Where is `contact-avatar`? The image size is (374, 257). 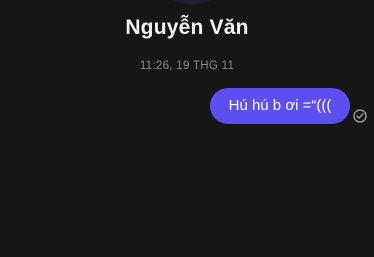
contact-avatar is located at coordinates (192, 2).